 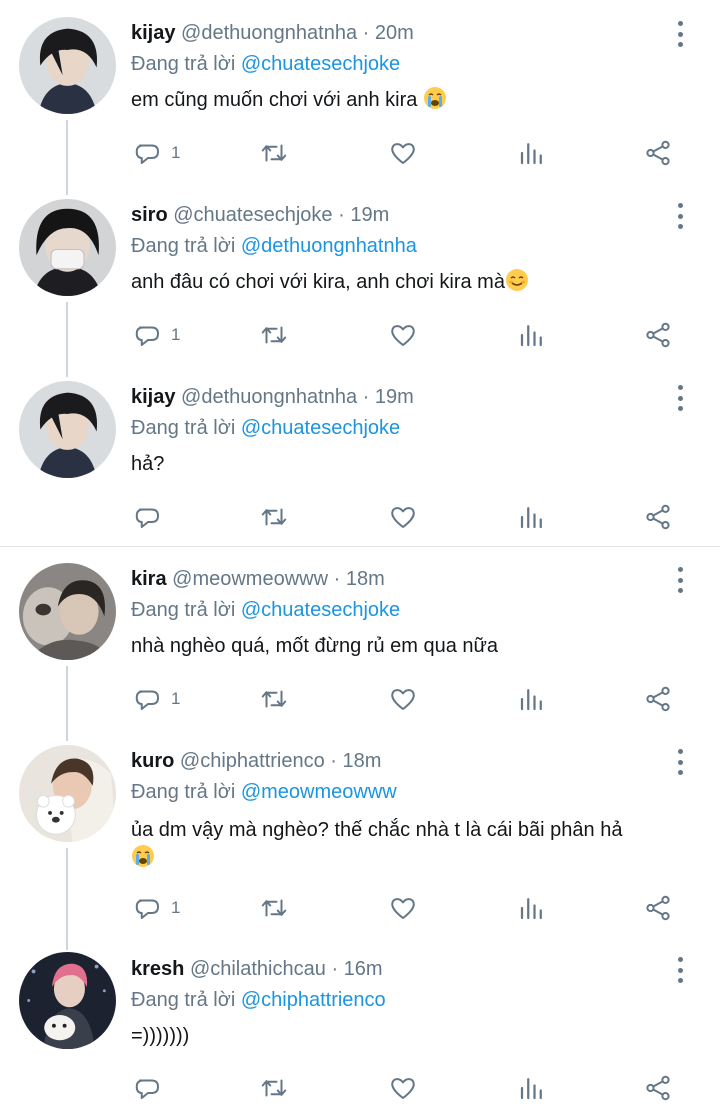 I want to click on user-handle: @chiphattrienco, so click(x=252, y=761).